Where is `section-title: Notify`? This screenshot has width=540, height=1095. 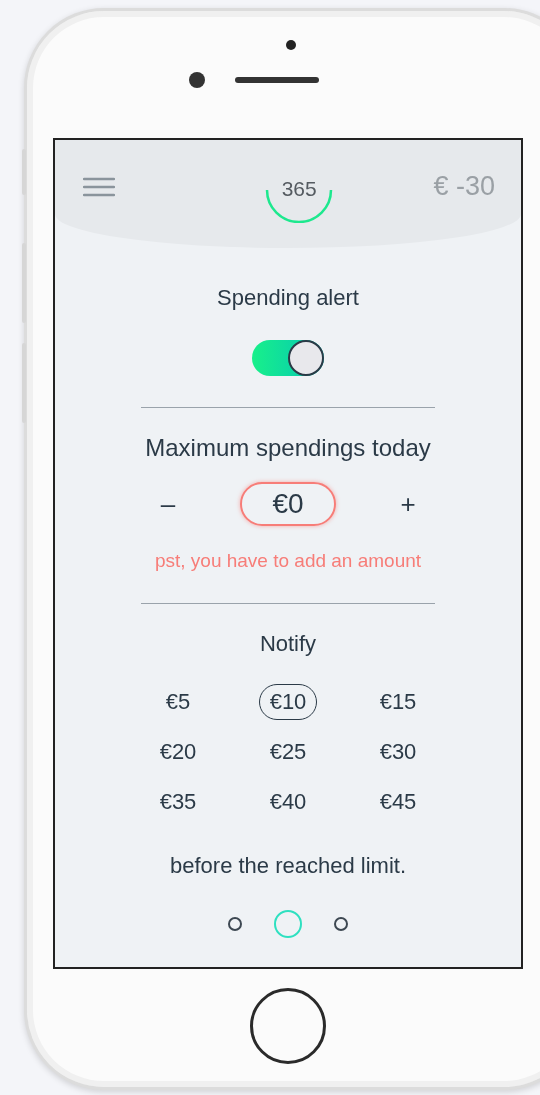
section-title: Notify is located at coordinates (288, 644).